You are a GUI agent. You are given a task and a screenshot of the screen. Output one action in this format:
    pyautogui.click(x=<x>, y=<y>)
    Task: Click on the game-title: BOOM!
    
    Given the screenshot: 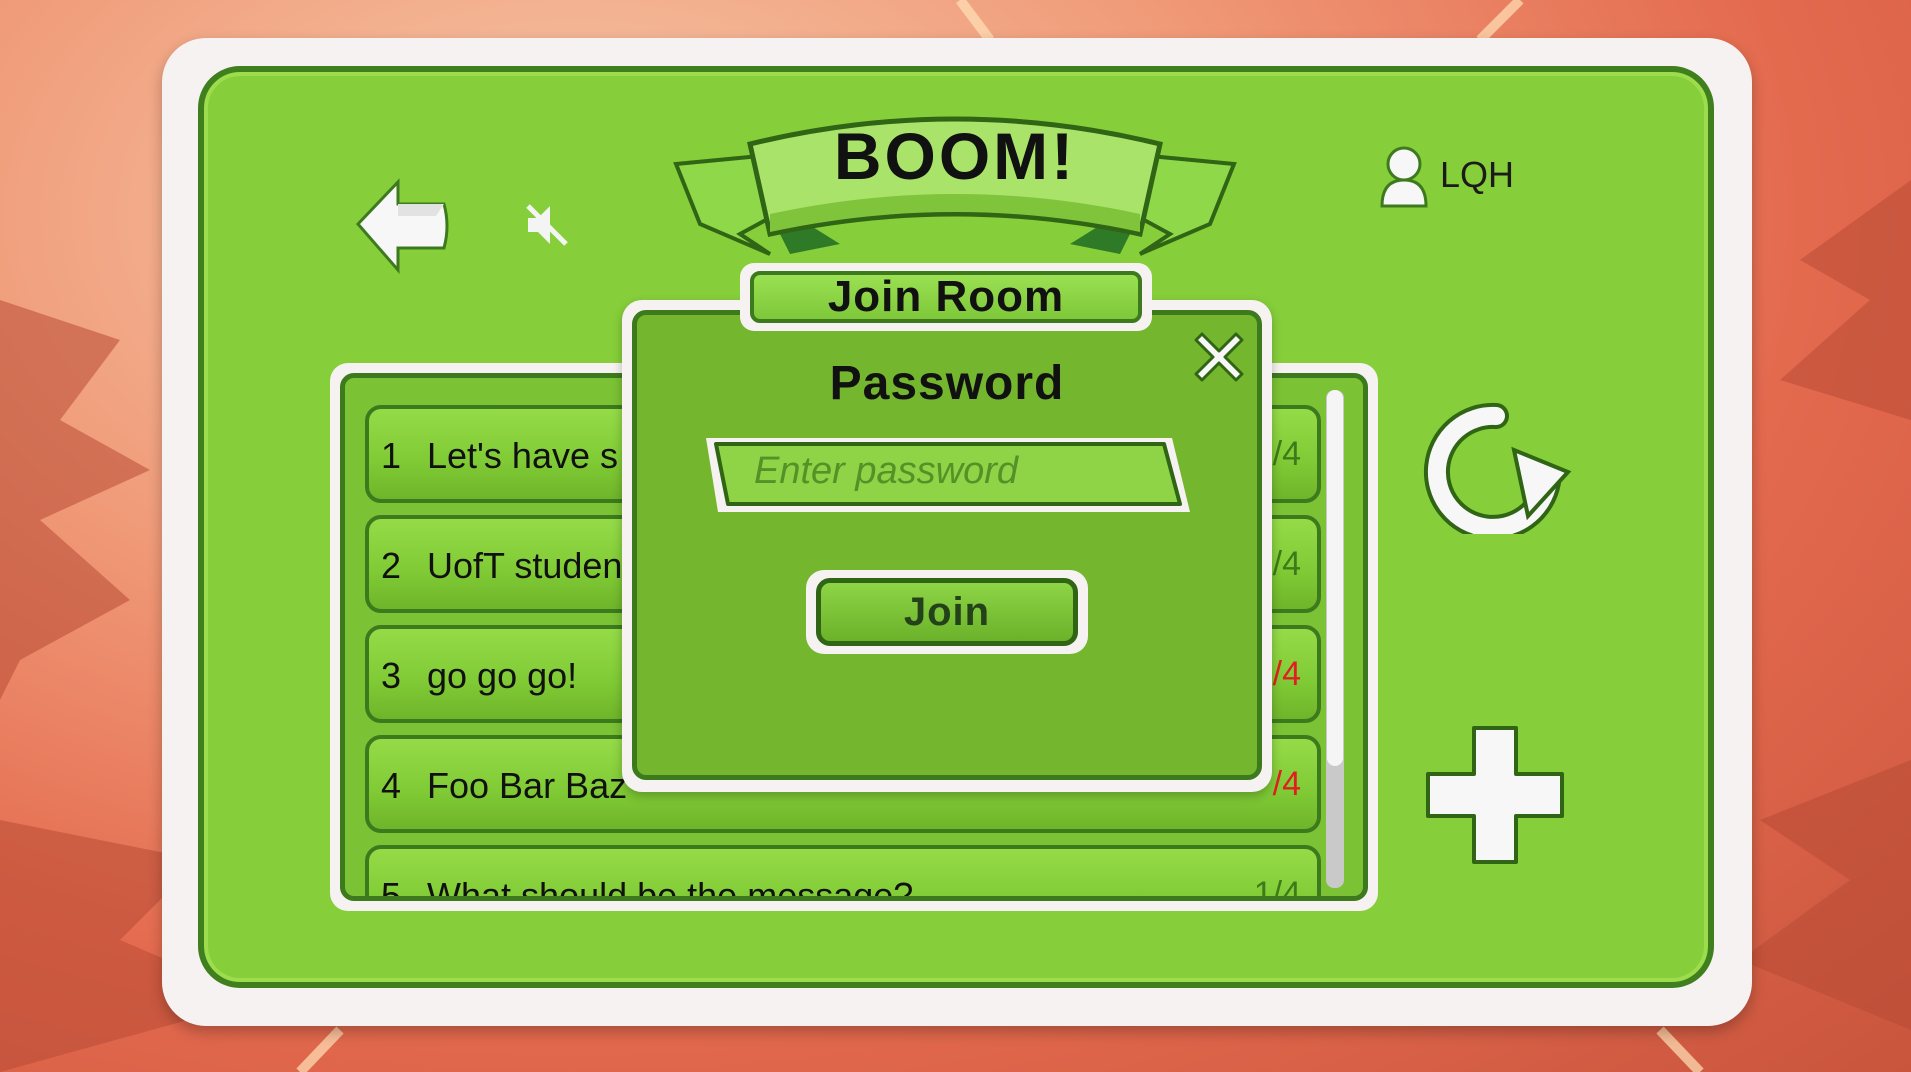 What is the action you would take?
    pyautogui.click(x=955, y=156)
    